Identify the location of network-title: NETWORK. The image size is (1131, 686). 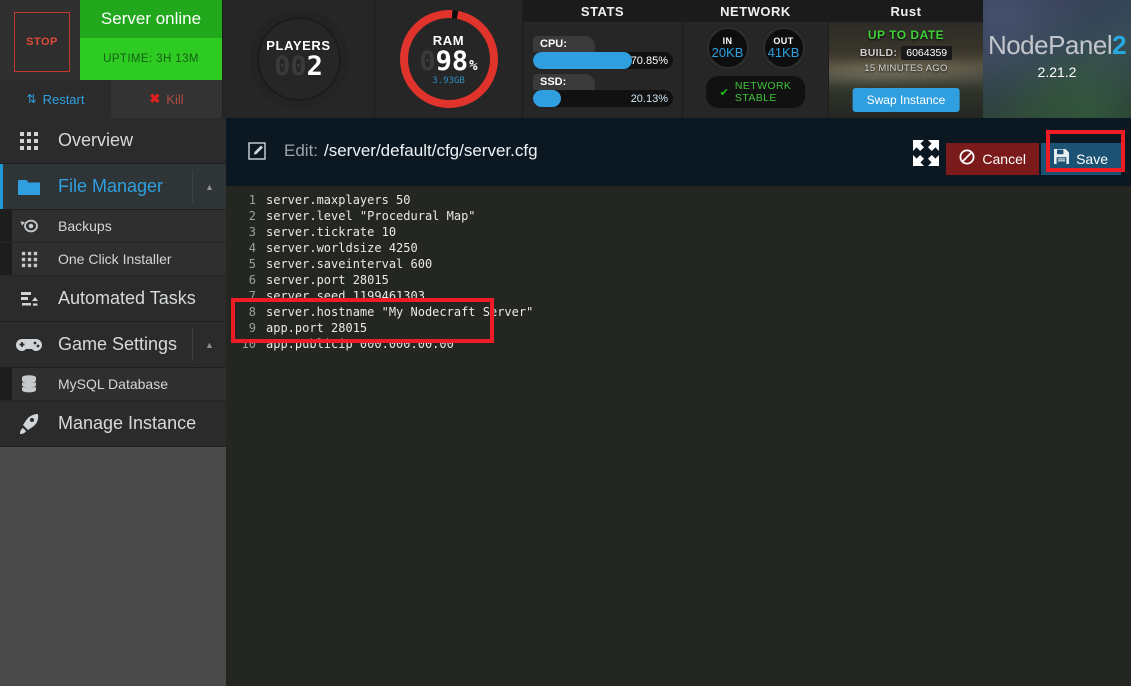
(755, 11).